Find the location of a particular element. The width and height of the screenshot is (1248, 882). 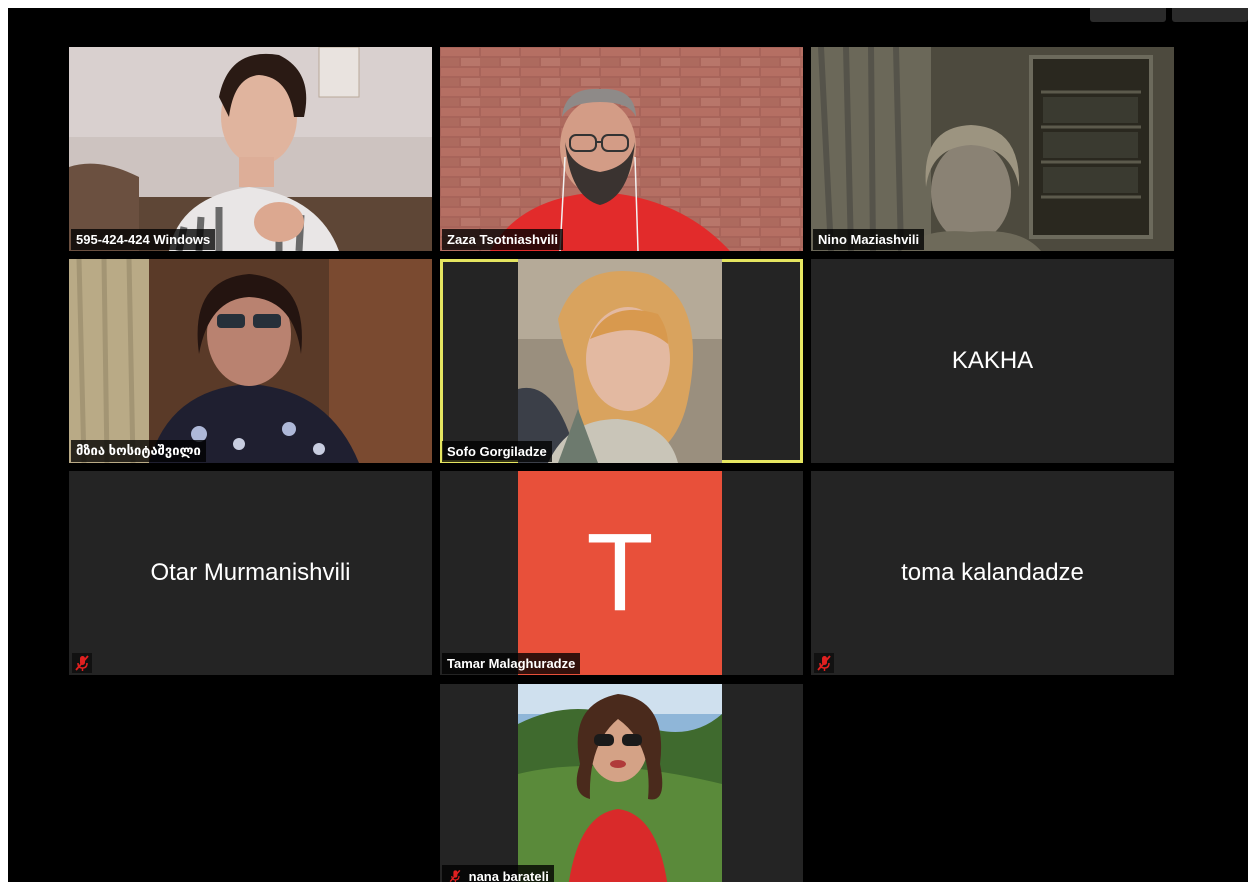

participant-tile: toma kalandadze is located at coordinates (992, 573).